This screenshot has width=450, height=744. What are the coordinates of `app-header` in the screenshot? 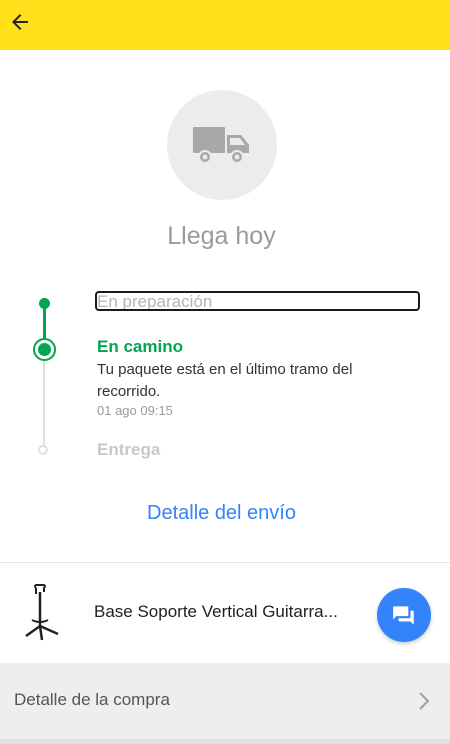 It's located at (225, 25).